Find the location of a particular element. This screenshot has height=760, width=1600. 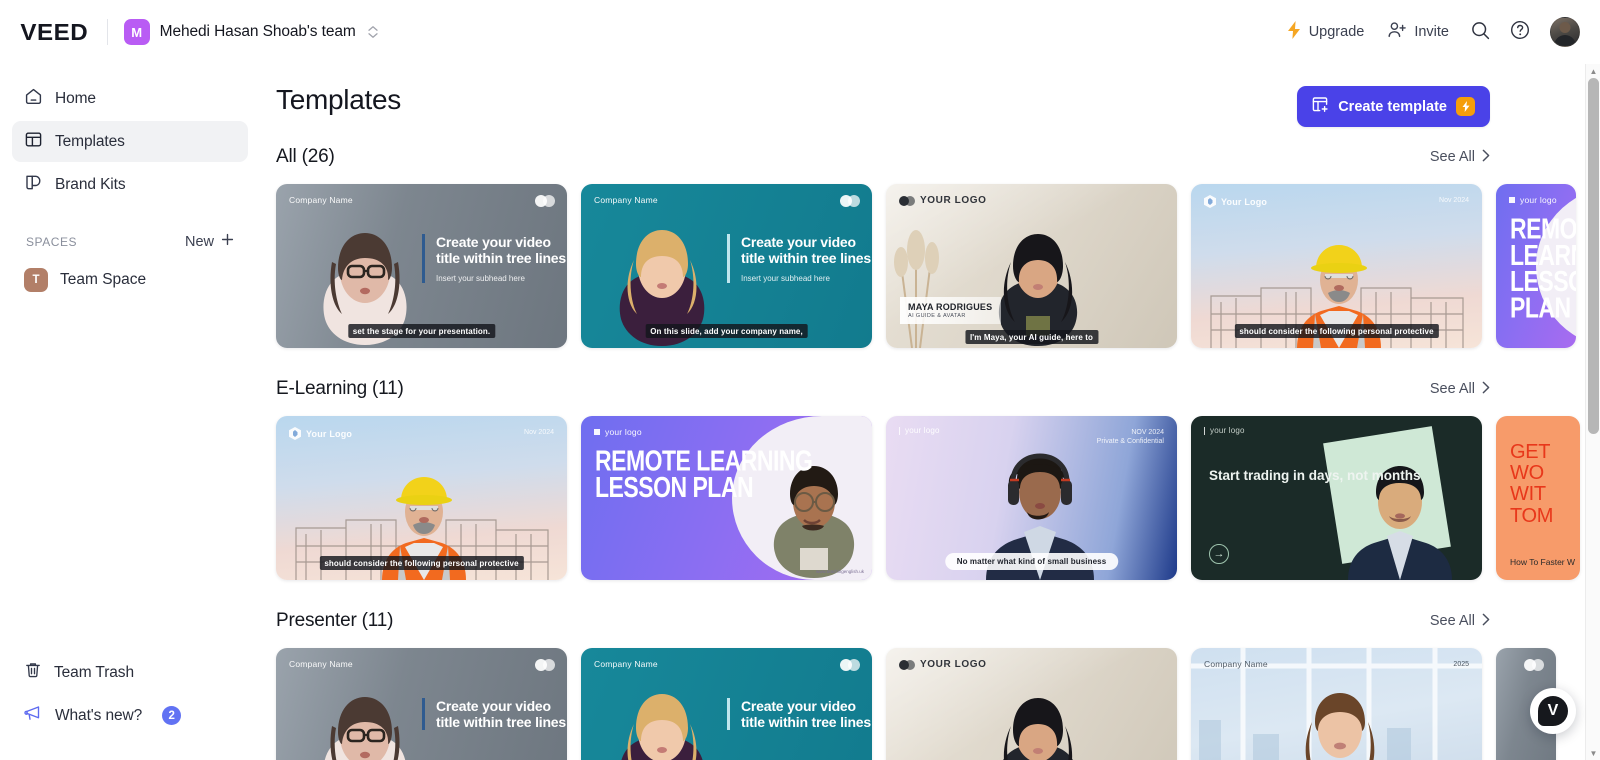

megaphone-icon is located at coordinates (33, 716).